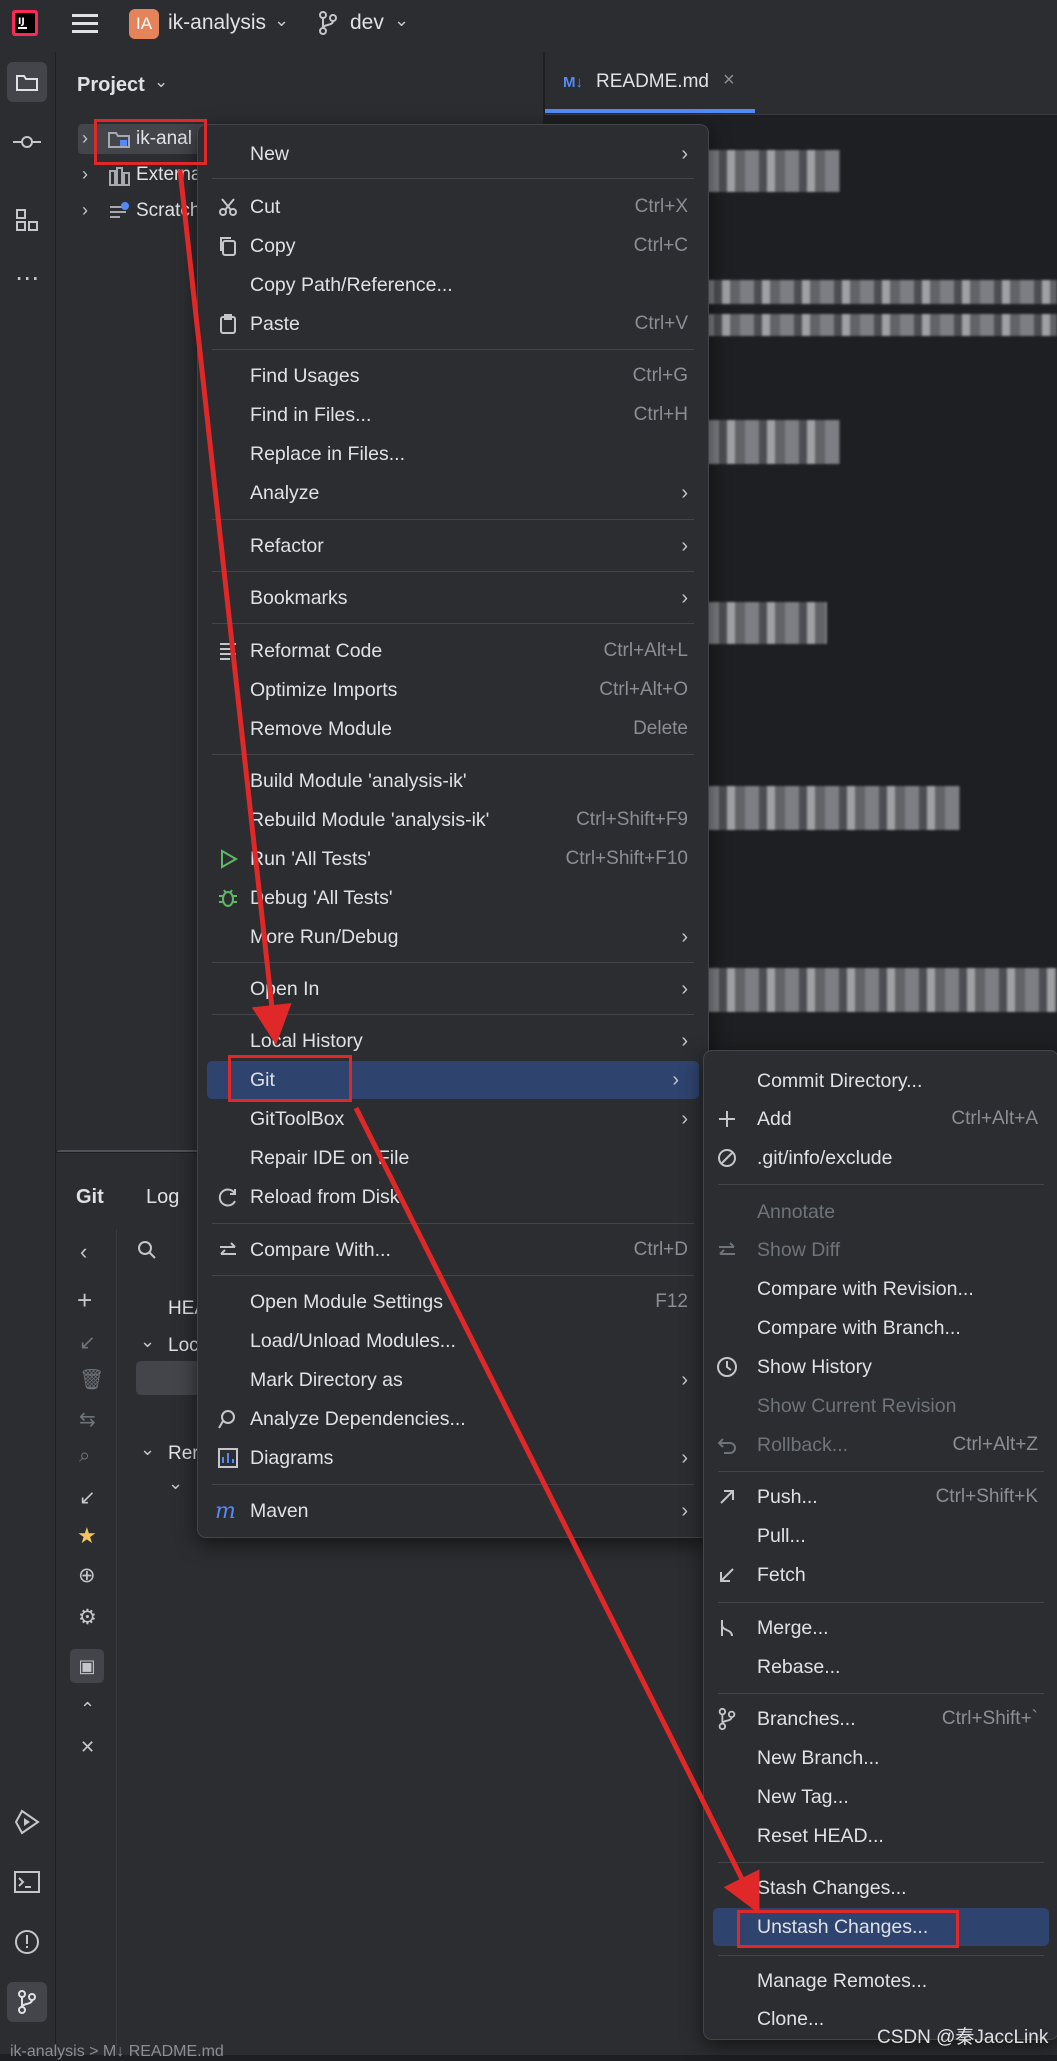  I want to click on watermark: CSDN @秦JaccLink, so click(963, 2037).